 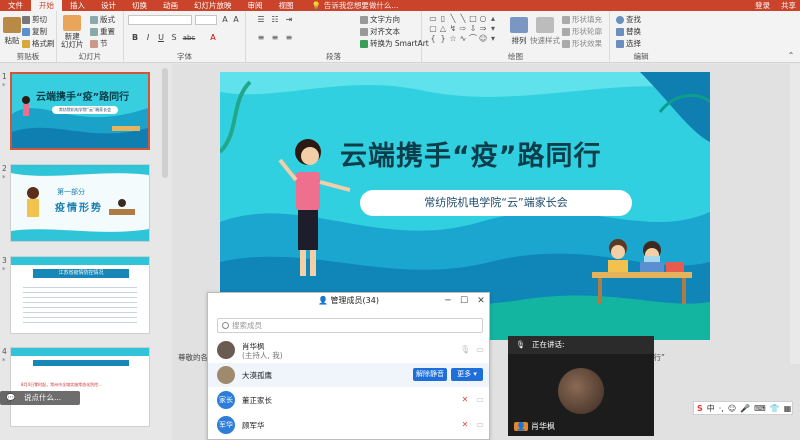 I want to click on member-row: 大漠孤鹰 解除静音 更多 ▾, so click(x=348, y=375).